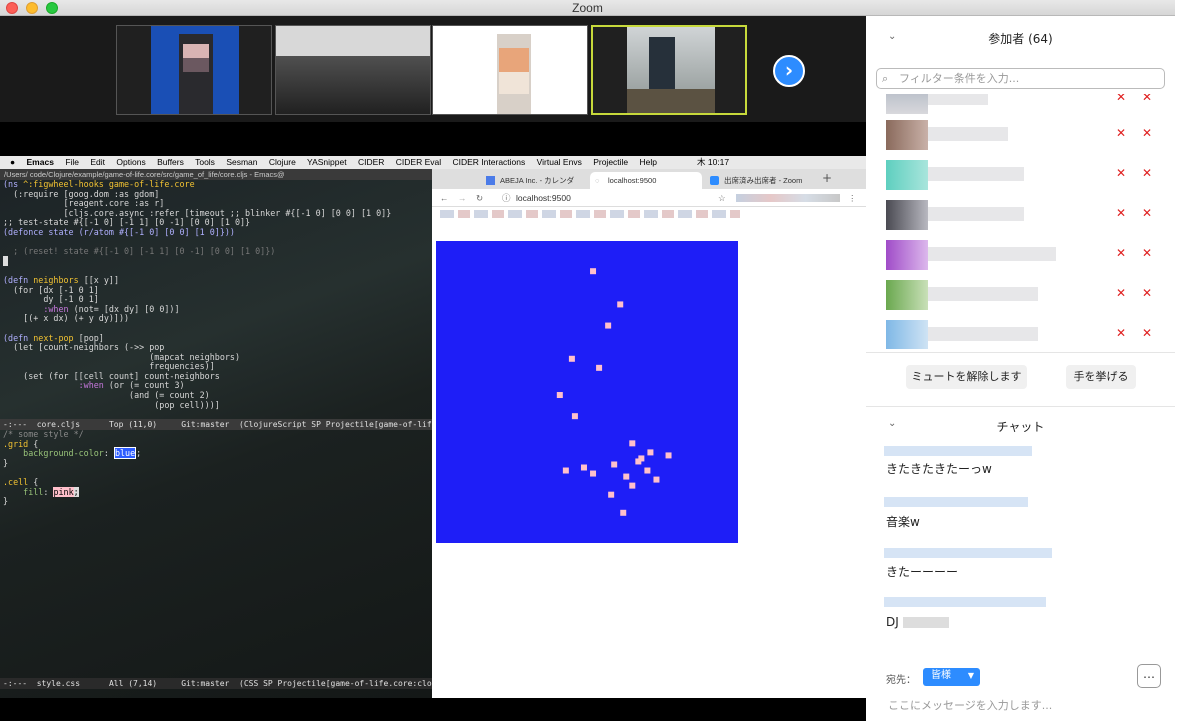 The width and height of the screenshot is (1200, 721). What do you see at coordinates (852, 198) in the screenshot?
I see `menu-kebab-icon: ⋮` at bounding box center [852, 198].